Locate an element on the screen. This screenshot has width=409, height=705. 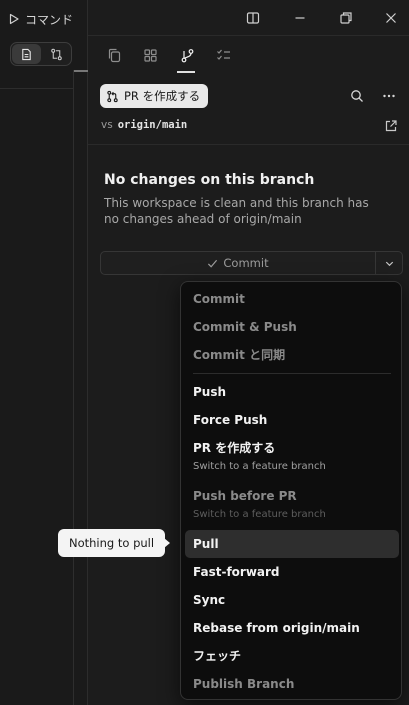
minimize-button is located at coordinates (300, 18).